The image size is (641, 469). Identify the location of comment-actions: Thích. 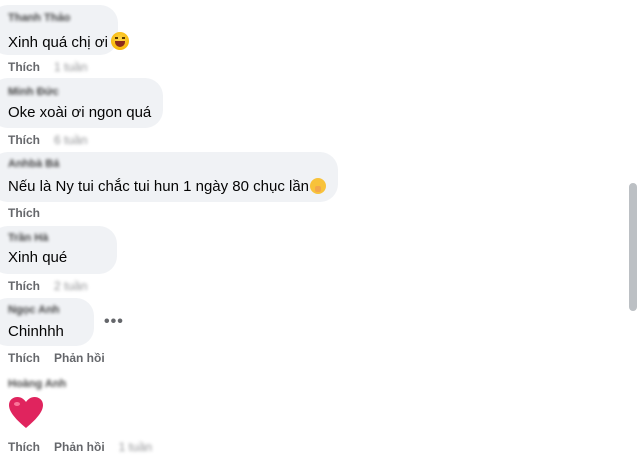
(31, 213).